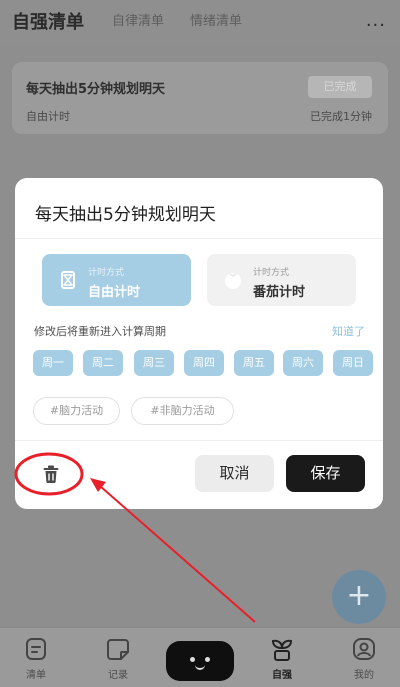  I want to click on task-title: 每天抽出5分钟规划明天, so click(96, 89).